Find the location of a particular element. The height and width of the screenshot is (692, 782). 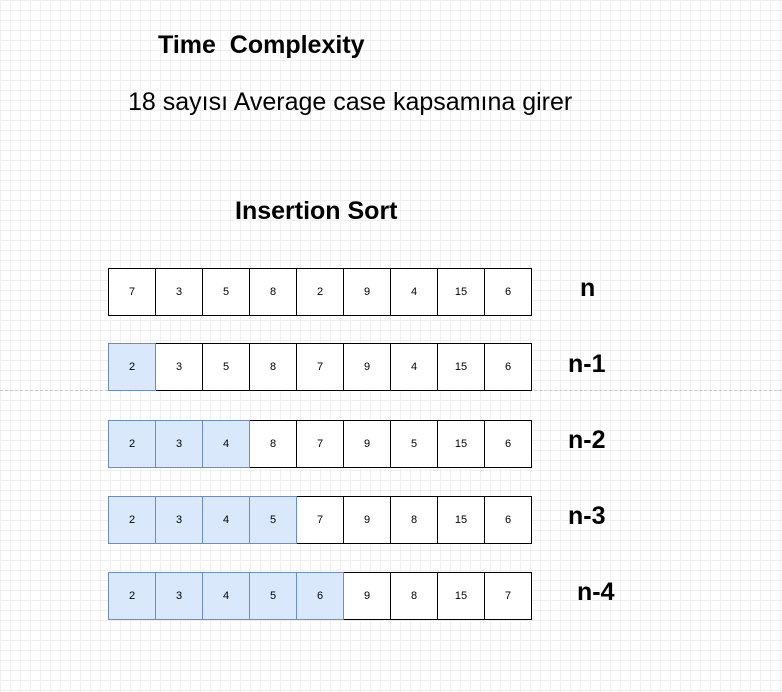

row-label: n is located at coordinates (588, 288).